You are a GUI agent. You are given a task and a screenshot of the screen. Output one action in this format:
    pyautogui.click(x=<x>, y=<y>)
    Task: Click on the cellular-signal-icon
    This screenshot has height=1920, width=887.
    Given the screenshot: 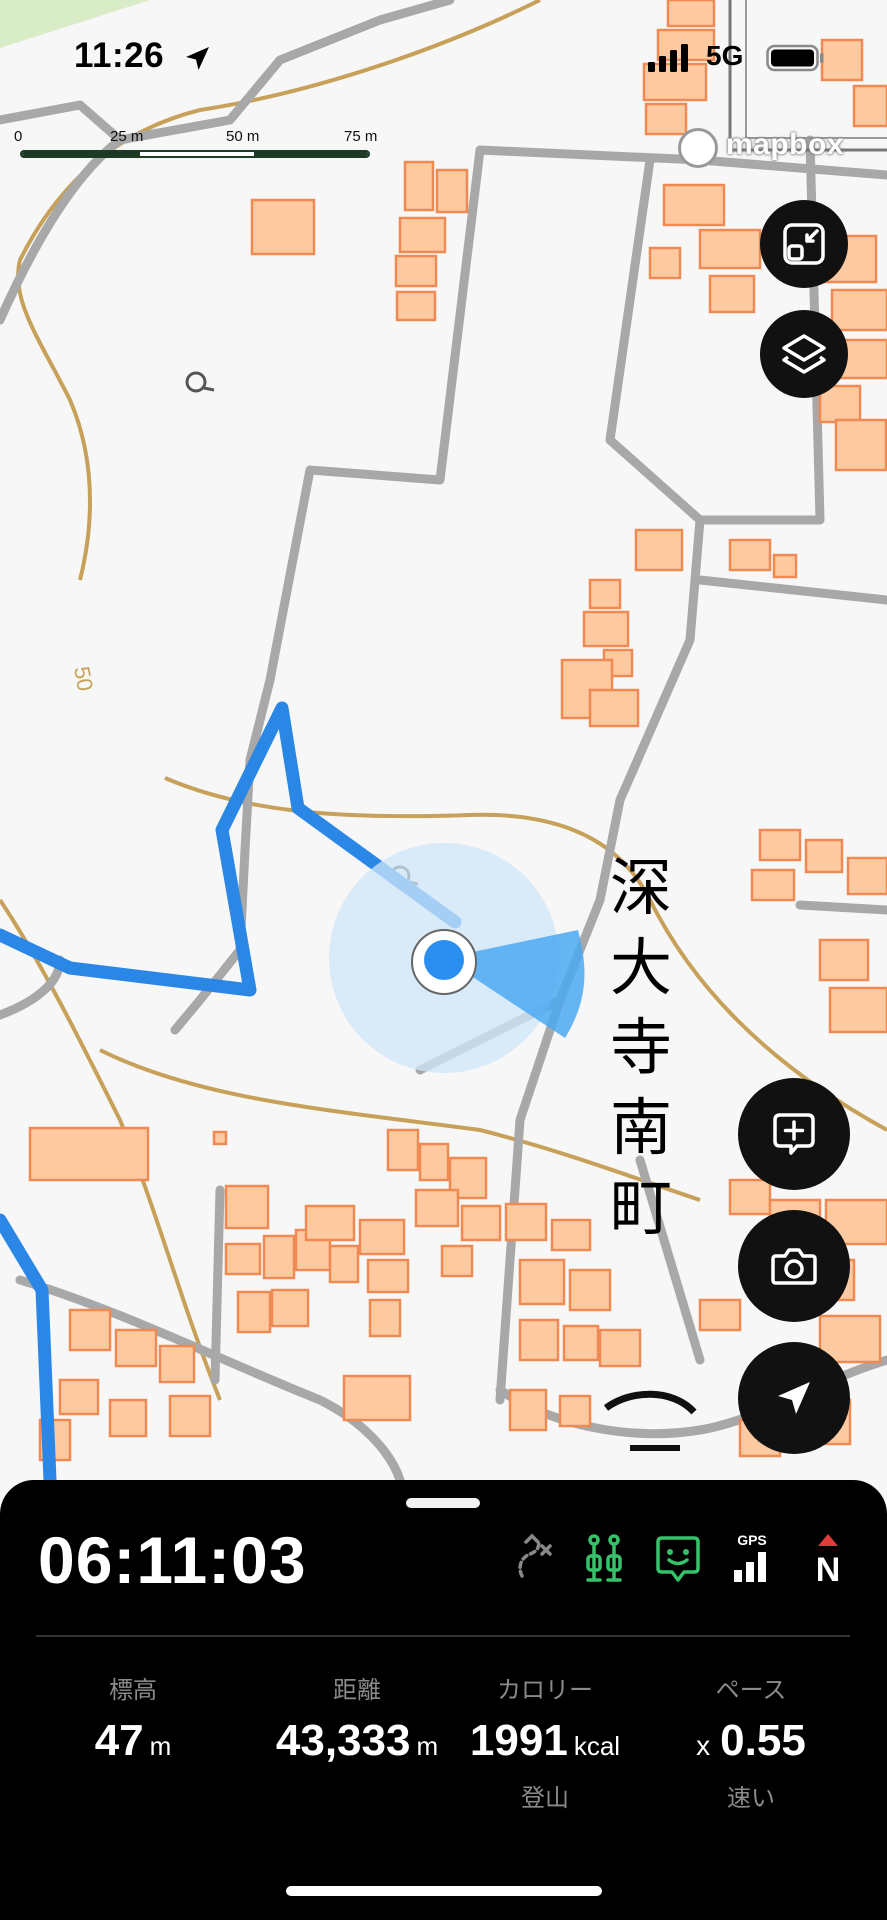 What is the action you would take?
    pyautogui.click(x=668, y=58)
    